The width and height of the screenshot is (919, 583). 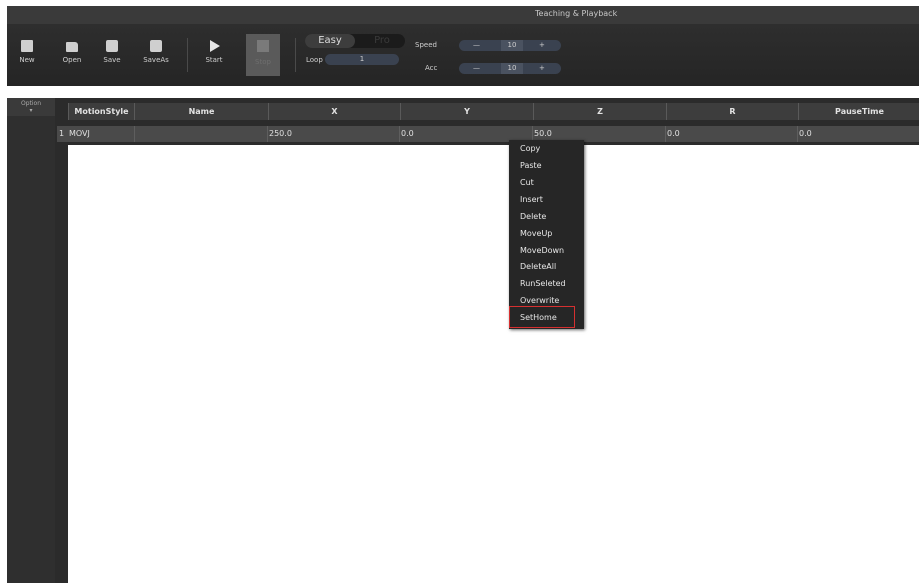 What do you see at coordinates (599, 111) in the screenshot?
I see `col-z: Z` at bounding box center [599, 111].